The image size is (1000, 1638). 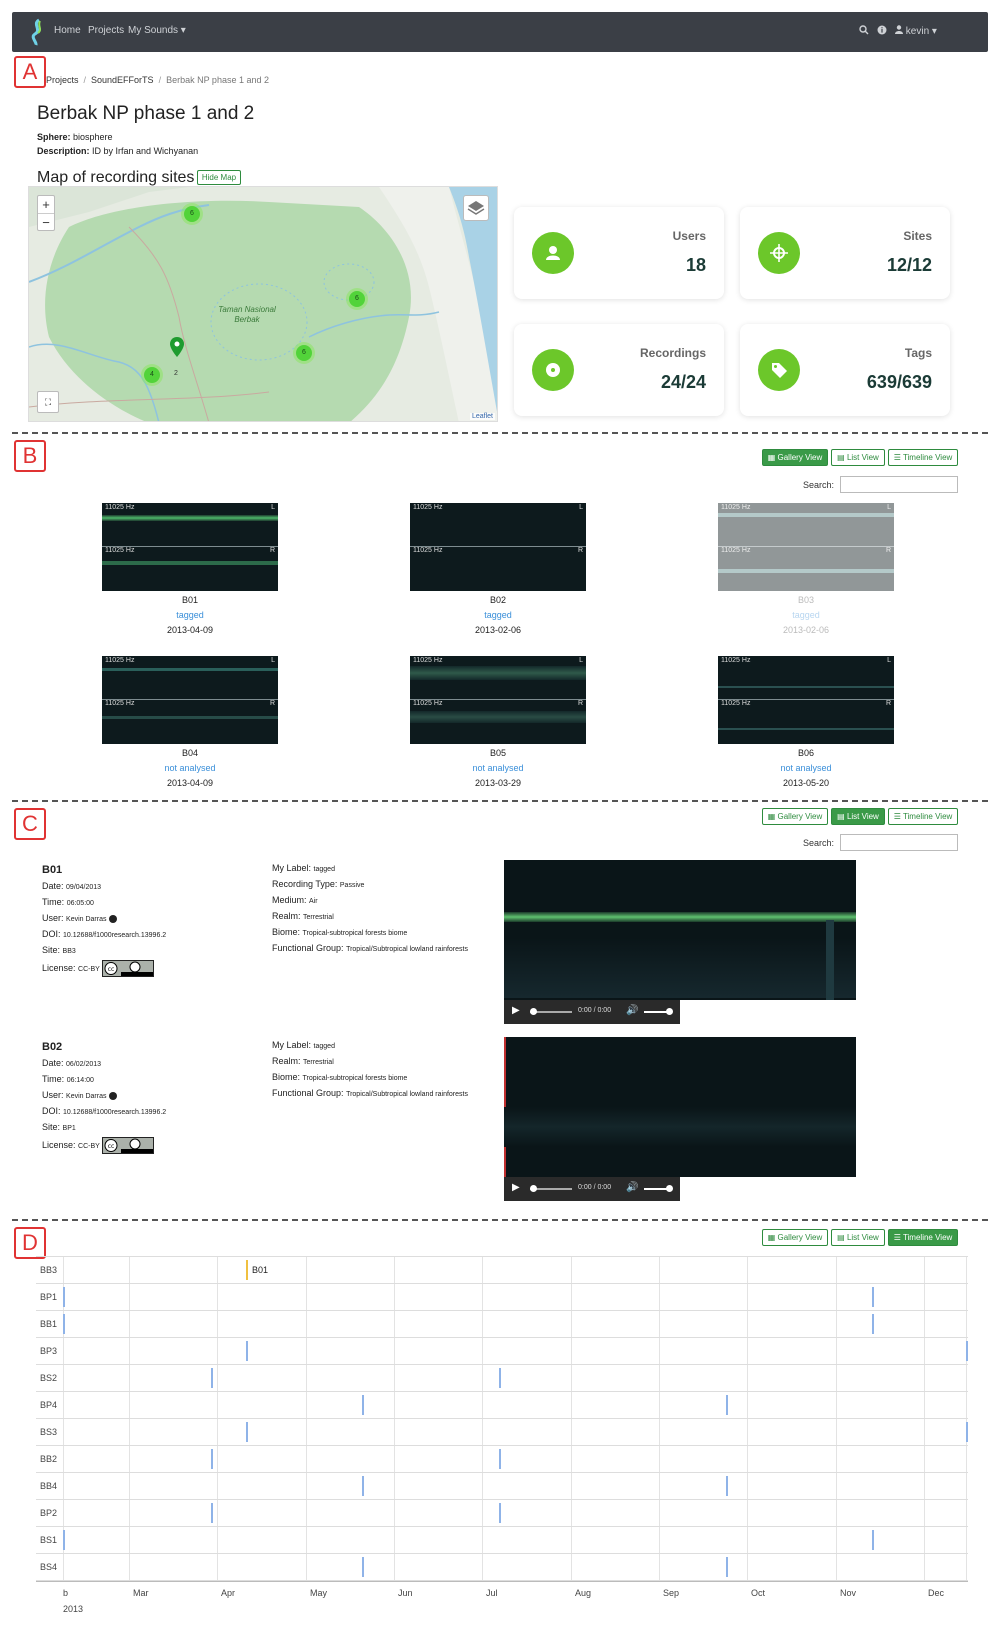 I want to click on recording-name: B03, so click(x=806, y=600).